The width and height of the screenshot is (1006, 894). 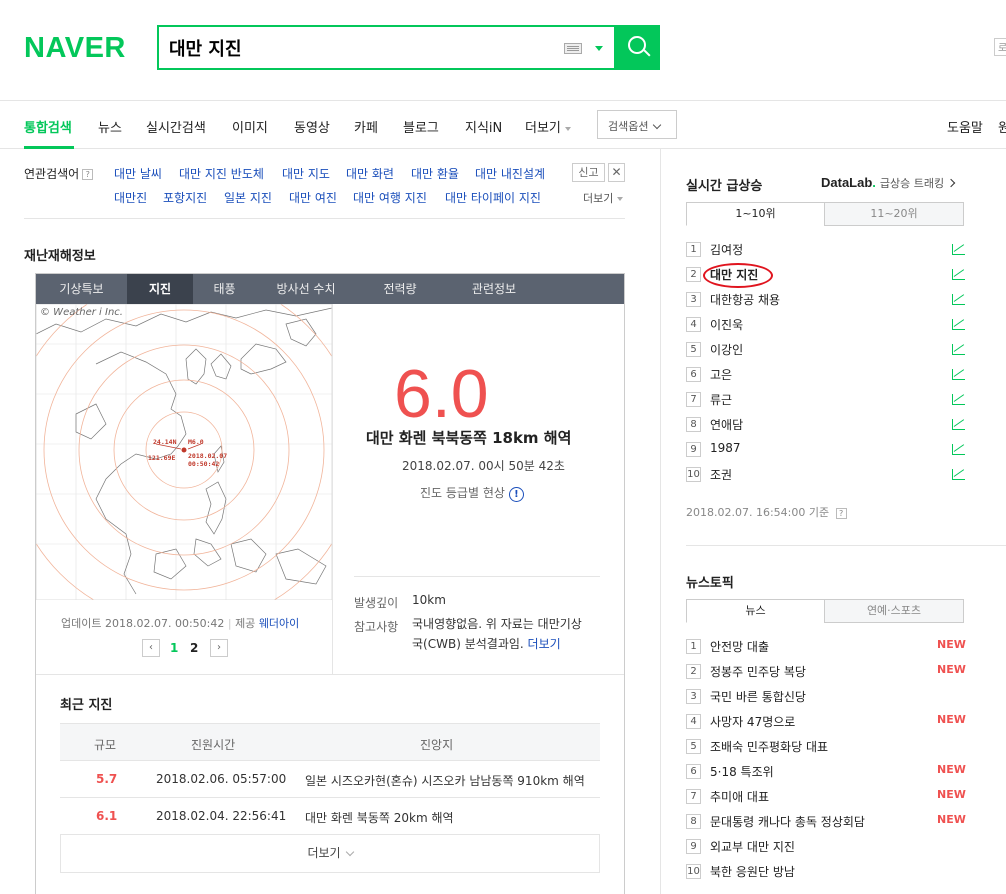 I want to click on keyboard-icon, so click(x=573, y=48).